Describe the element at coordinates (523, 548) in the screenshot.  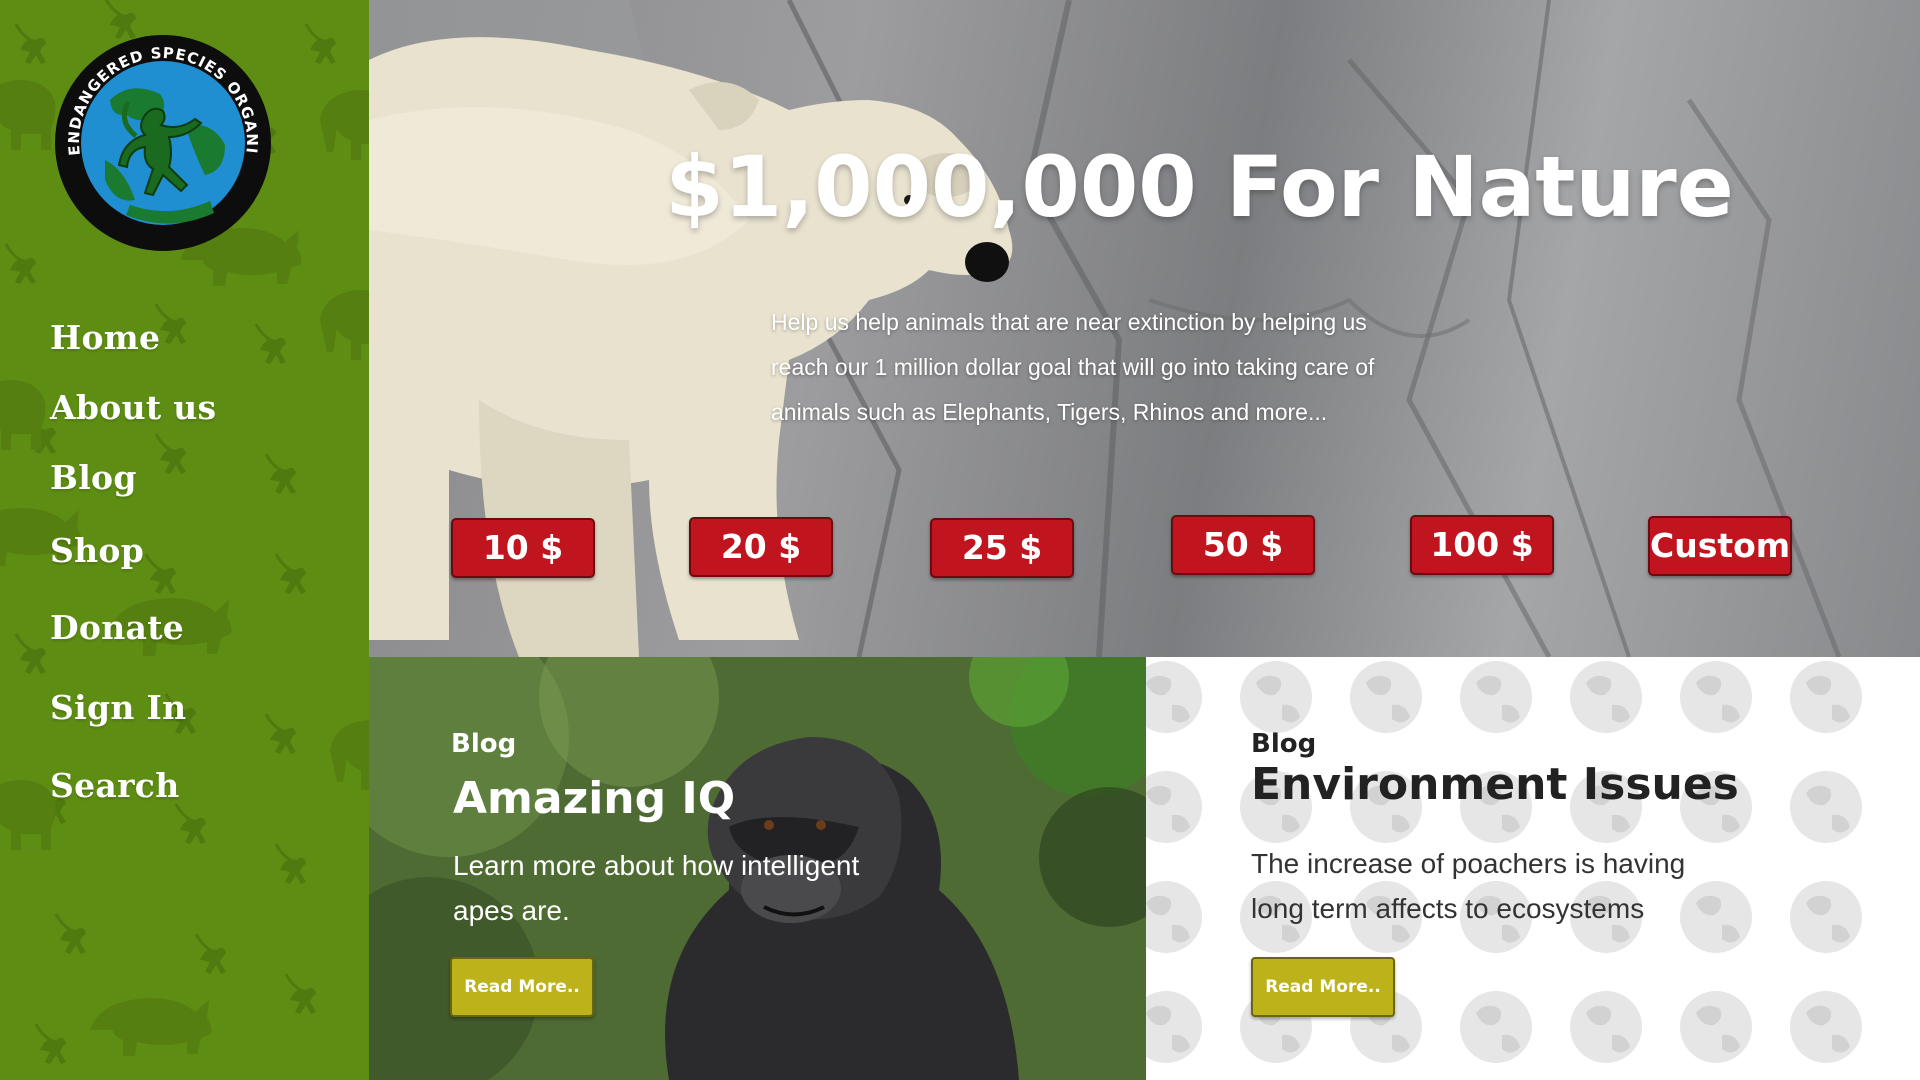
I see `donate-10-button: 10 $` at that location.